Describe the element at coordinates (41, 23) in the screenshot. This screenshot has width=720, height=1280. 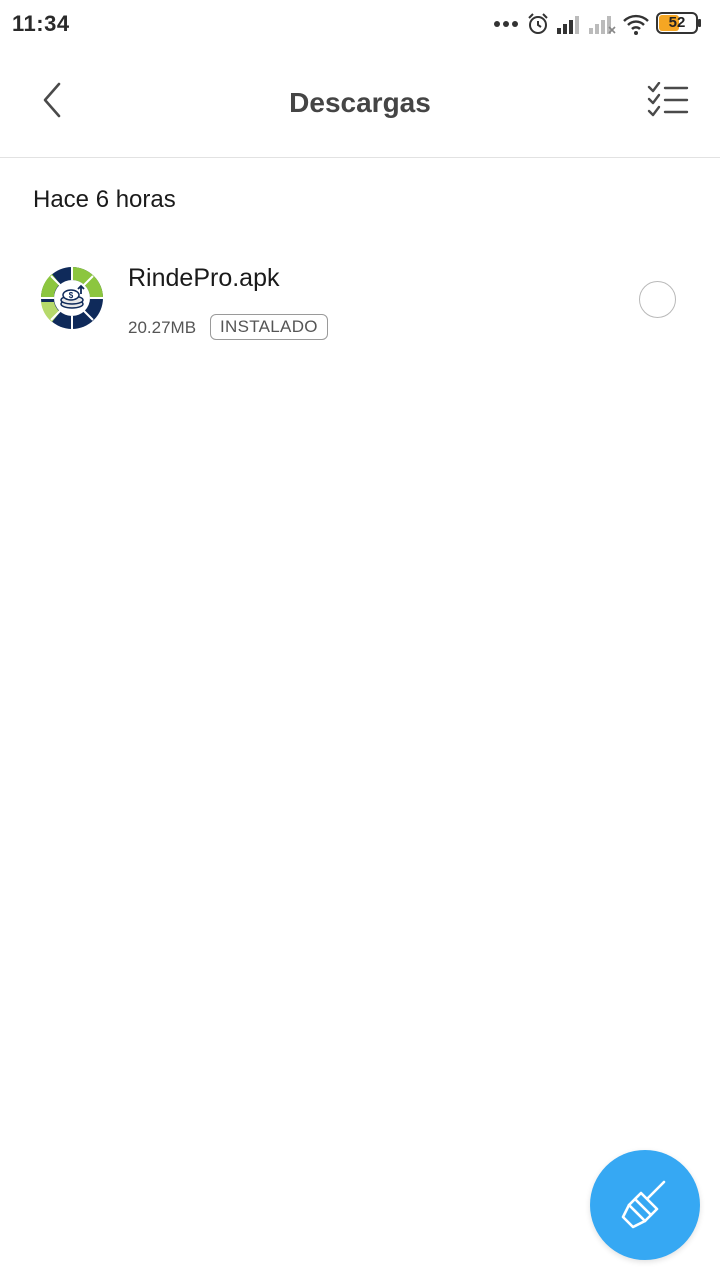
I see `status-time: 11:34` at that location.